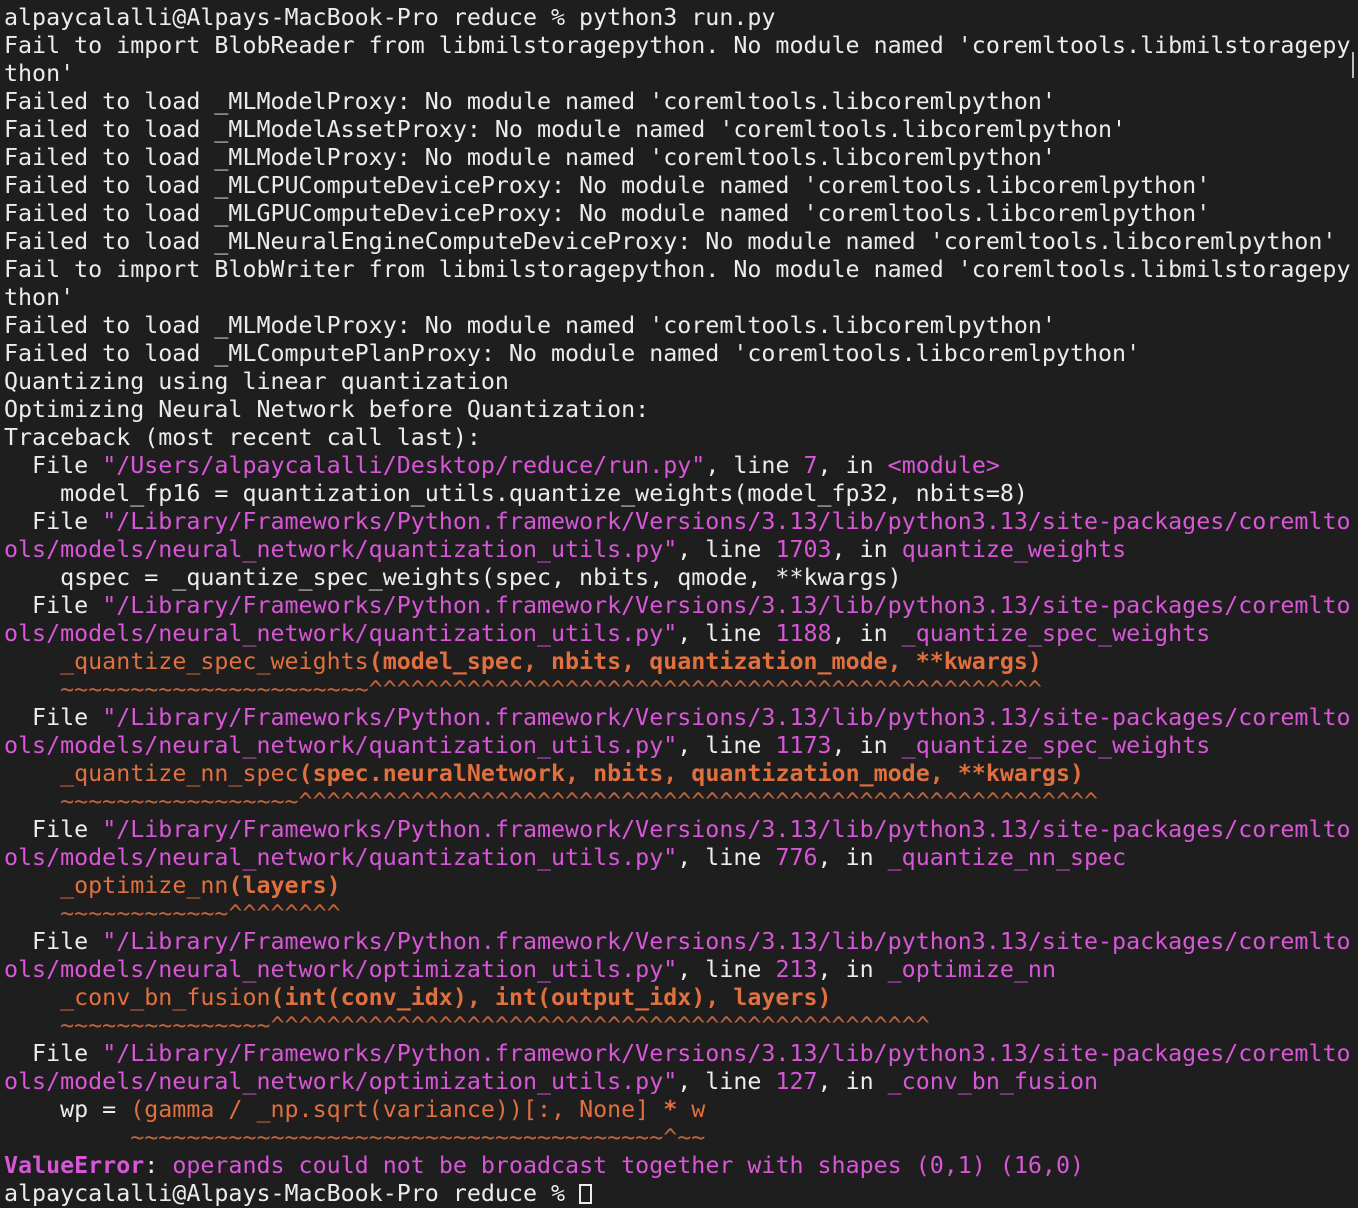  I want to click on error-type: ValueError, so click(74, 1165).